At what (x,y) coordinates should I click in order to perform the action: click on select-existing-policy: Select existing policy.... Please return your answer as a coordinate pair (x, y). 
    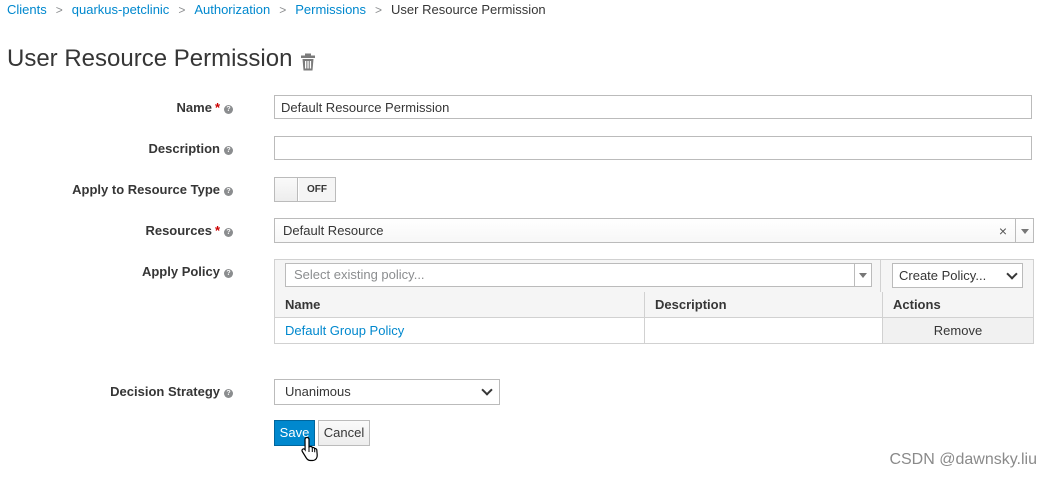
    Looking at the image, I should click on (578, 275).